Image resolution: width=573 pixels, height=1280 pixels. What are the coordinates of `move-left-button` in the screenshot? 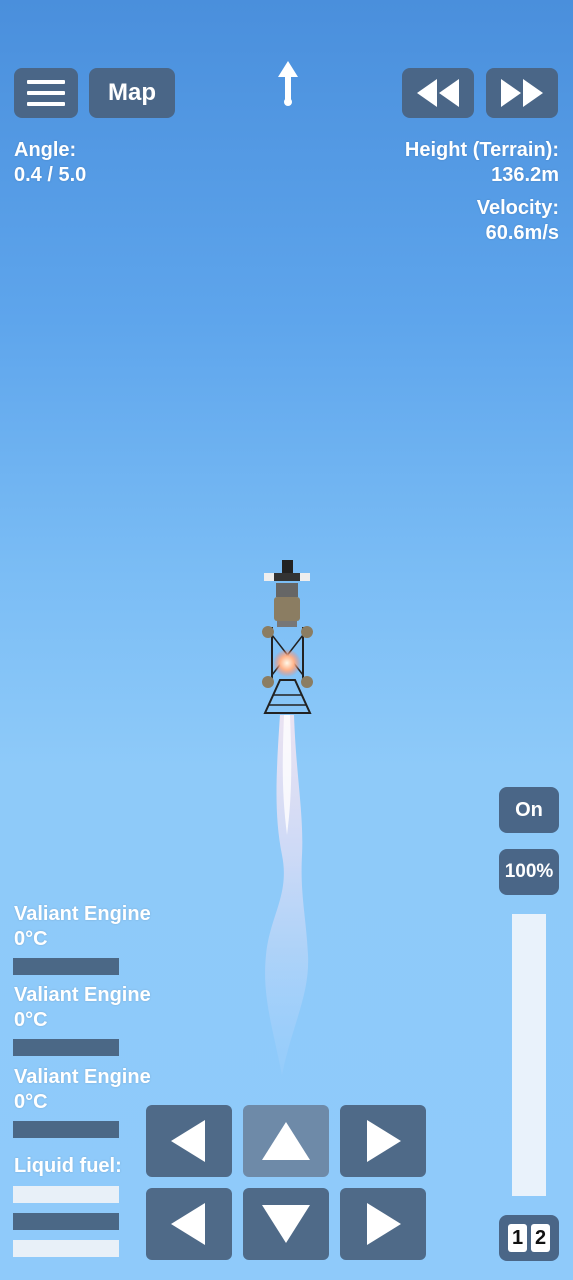 It's located at (189, 1224).